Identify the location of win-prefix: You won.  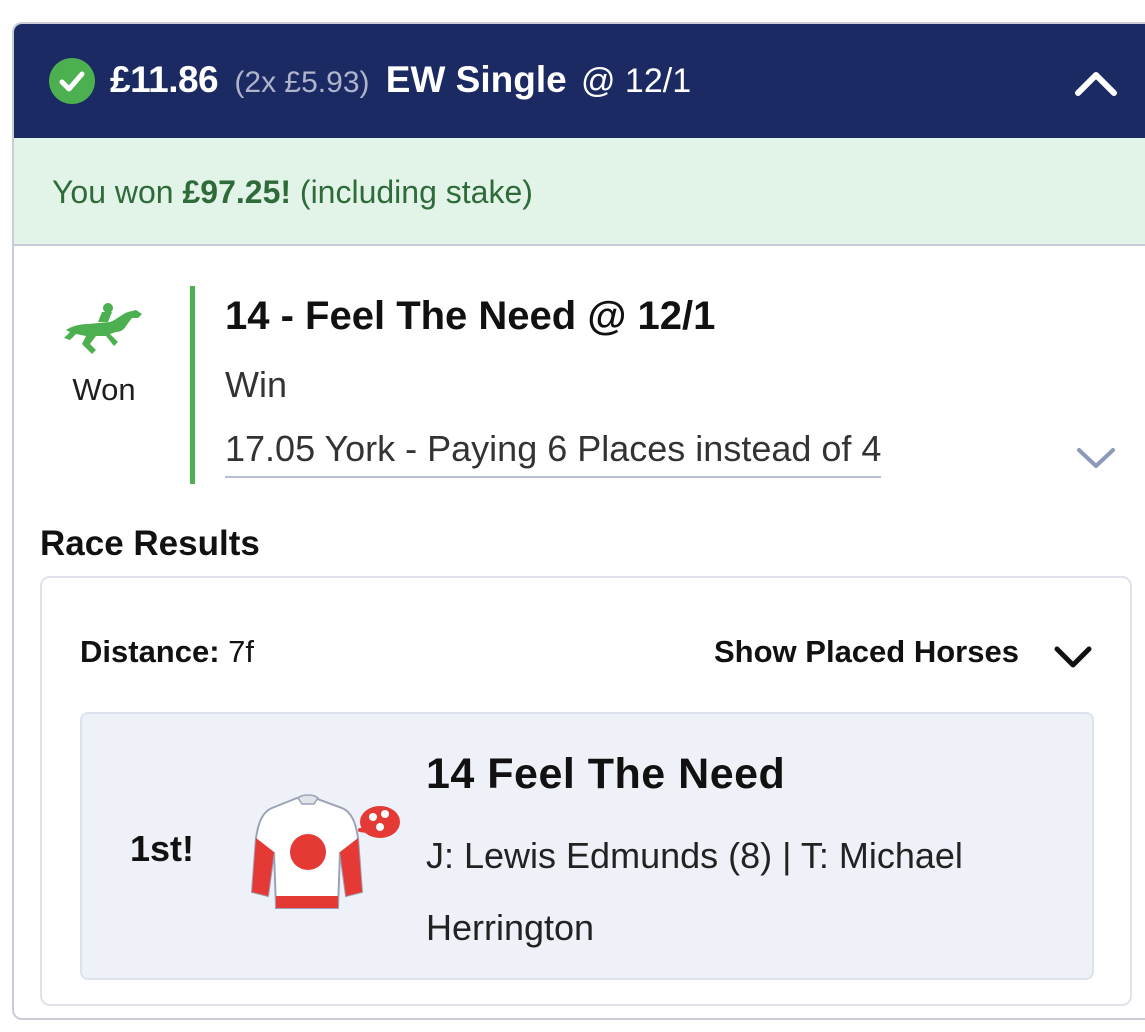
(113, 192).